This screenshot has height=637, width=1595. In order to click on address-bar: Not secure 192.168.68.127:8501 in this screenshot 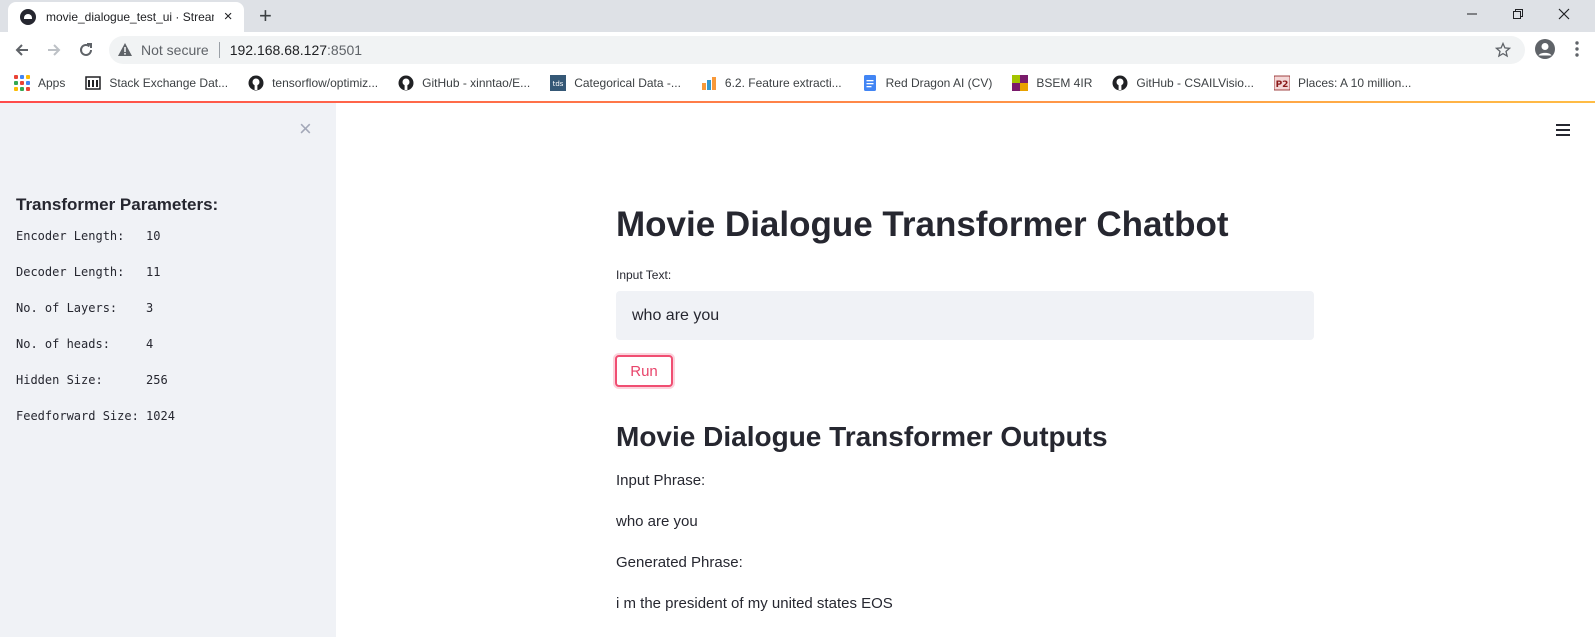, I will do `click(817, 50)`.